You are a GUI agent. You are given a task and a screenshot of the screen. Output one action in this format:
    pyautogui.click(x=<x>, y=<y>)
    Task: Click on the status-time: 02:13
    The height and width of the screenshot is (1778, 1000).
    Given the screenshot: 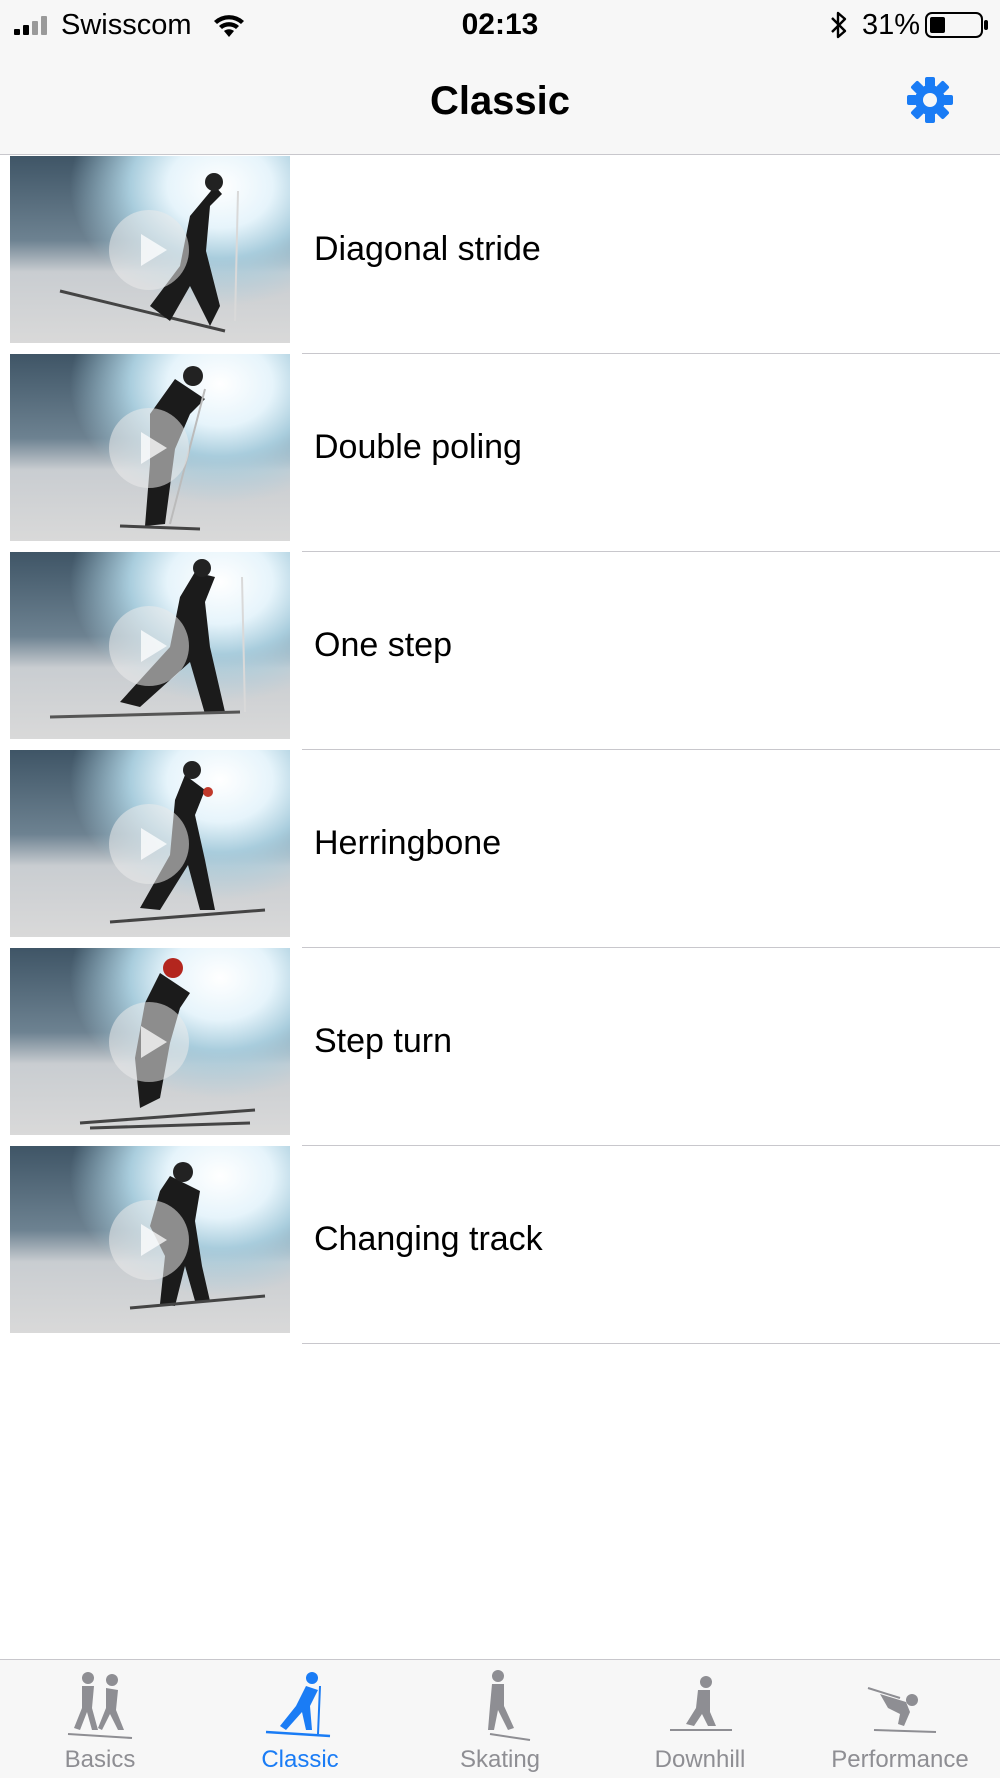 What is the action you would take?
    pyautogui.click(x=500, y=24)
    